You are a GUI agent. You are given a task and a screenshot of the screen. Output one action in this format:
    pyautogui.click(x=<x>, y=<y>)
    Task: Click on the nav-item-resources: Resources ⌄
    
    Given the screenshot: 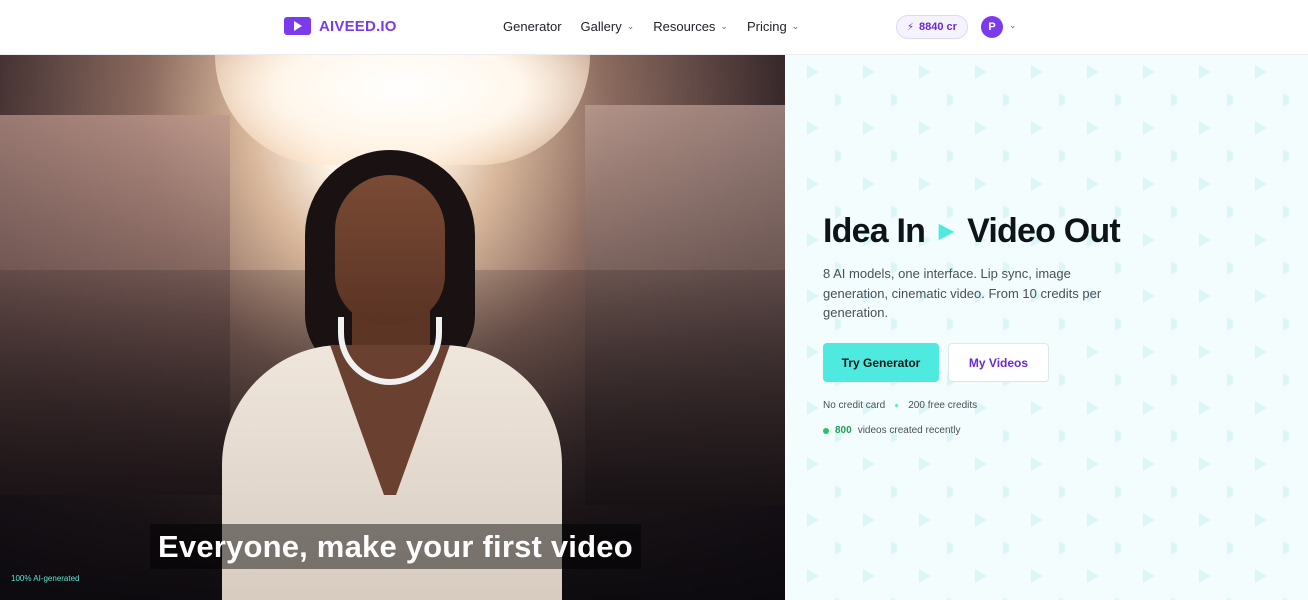 What is the action you would take?
    pyautogui.click(x=690, y=26)
    